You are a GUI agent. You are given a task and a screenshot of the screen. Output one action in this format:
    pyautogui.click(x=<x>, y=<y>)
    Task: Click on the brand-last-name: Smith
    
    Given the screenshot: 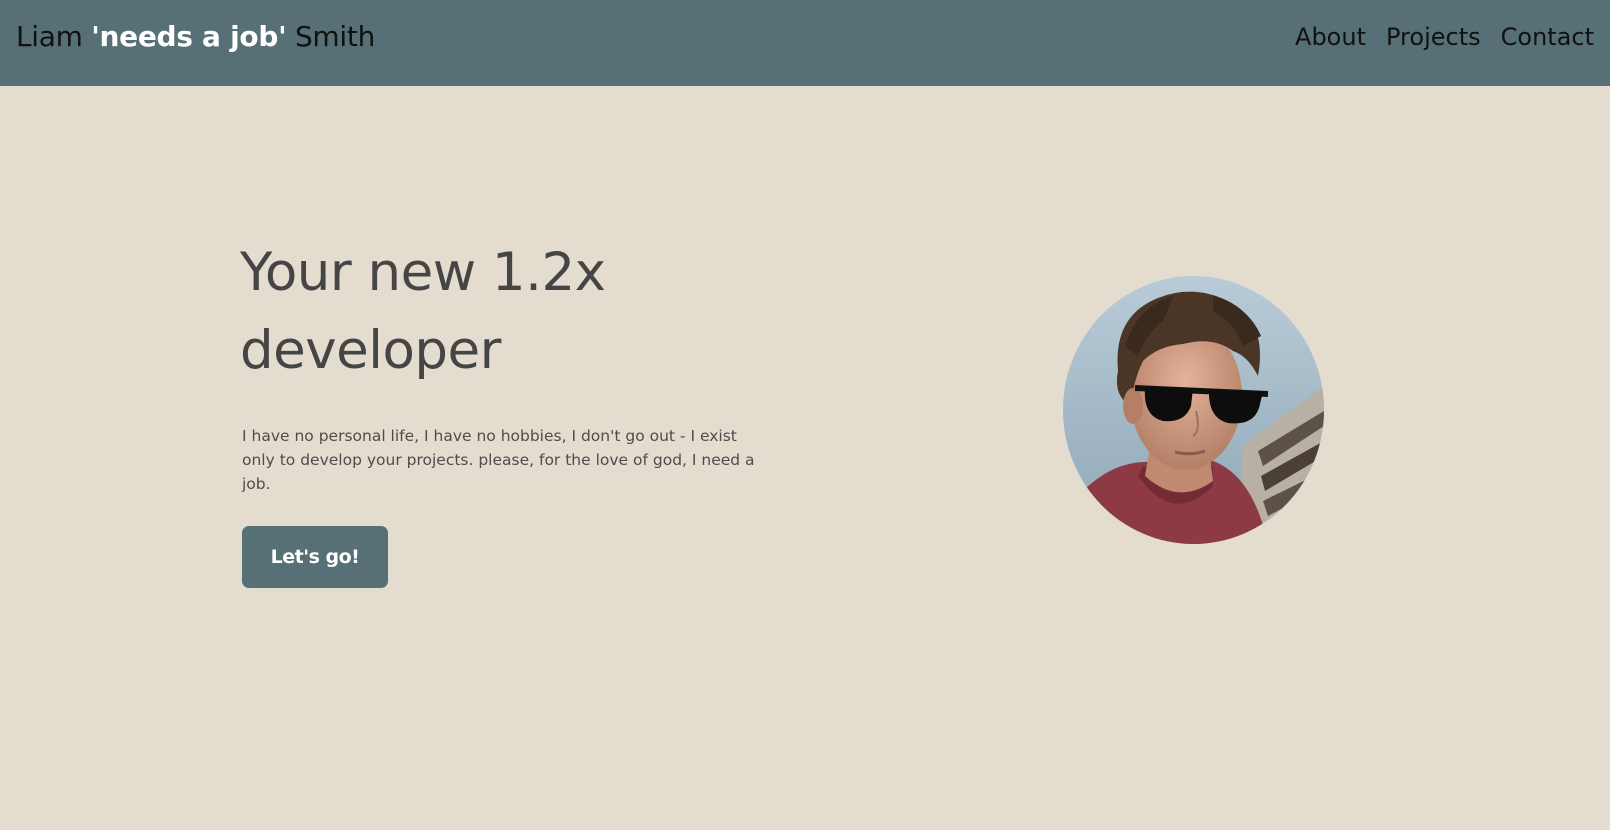 What is the action you would take?
    pyautogui.click(x=331, y=36)
    